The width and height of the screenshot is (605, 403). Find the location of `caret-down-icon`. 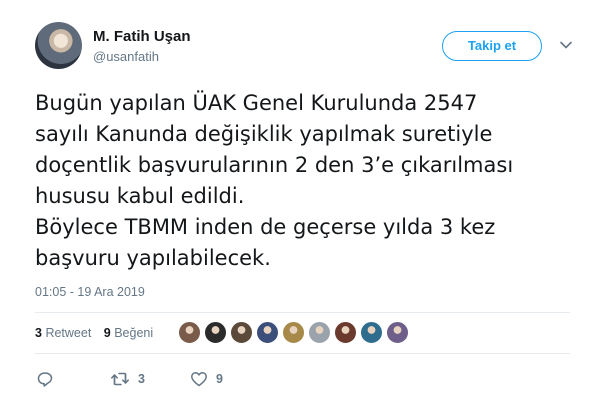

caret-down-icon is located at coordinates (566, 45).